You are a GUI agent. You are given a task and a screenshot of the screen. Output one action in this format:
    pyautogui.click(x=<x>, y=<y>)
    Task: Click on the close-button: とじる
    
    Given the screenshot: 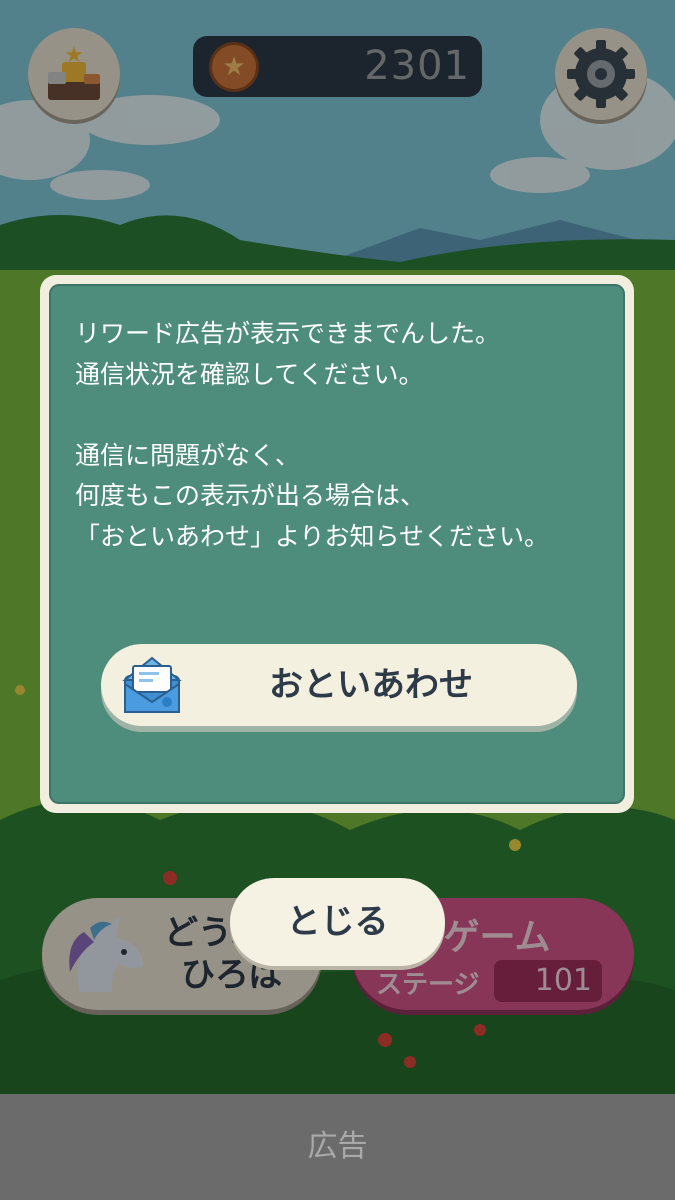 What is the action you would take?
    pyautogui.click(x=337, y=922)
    